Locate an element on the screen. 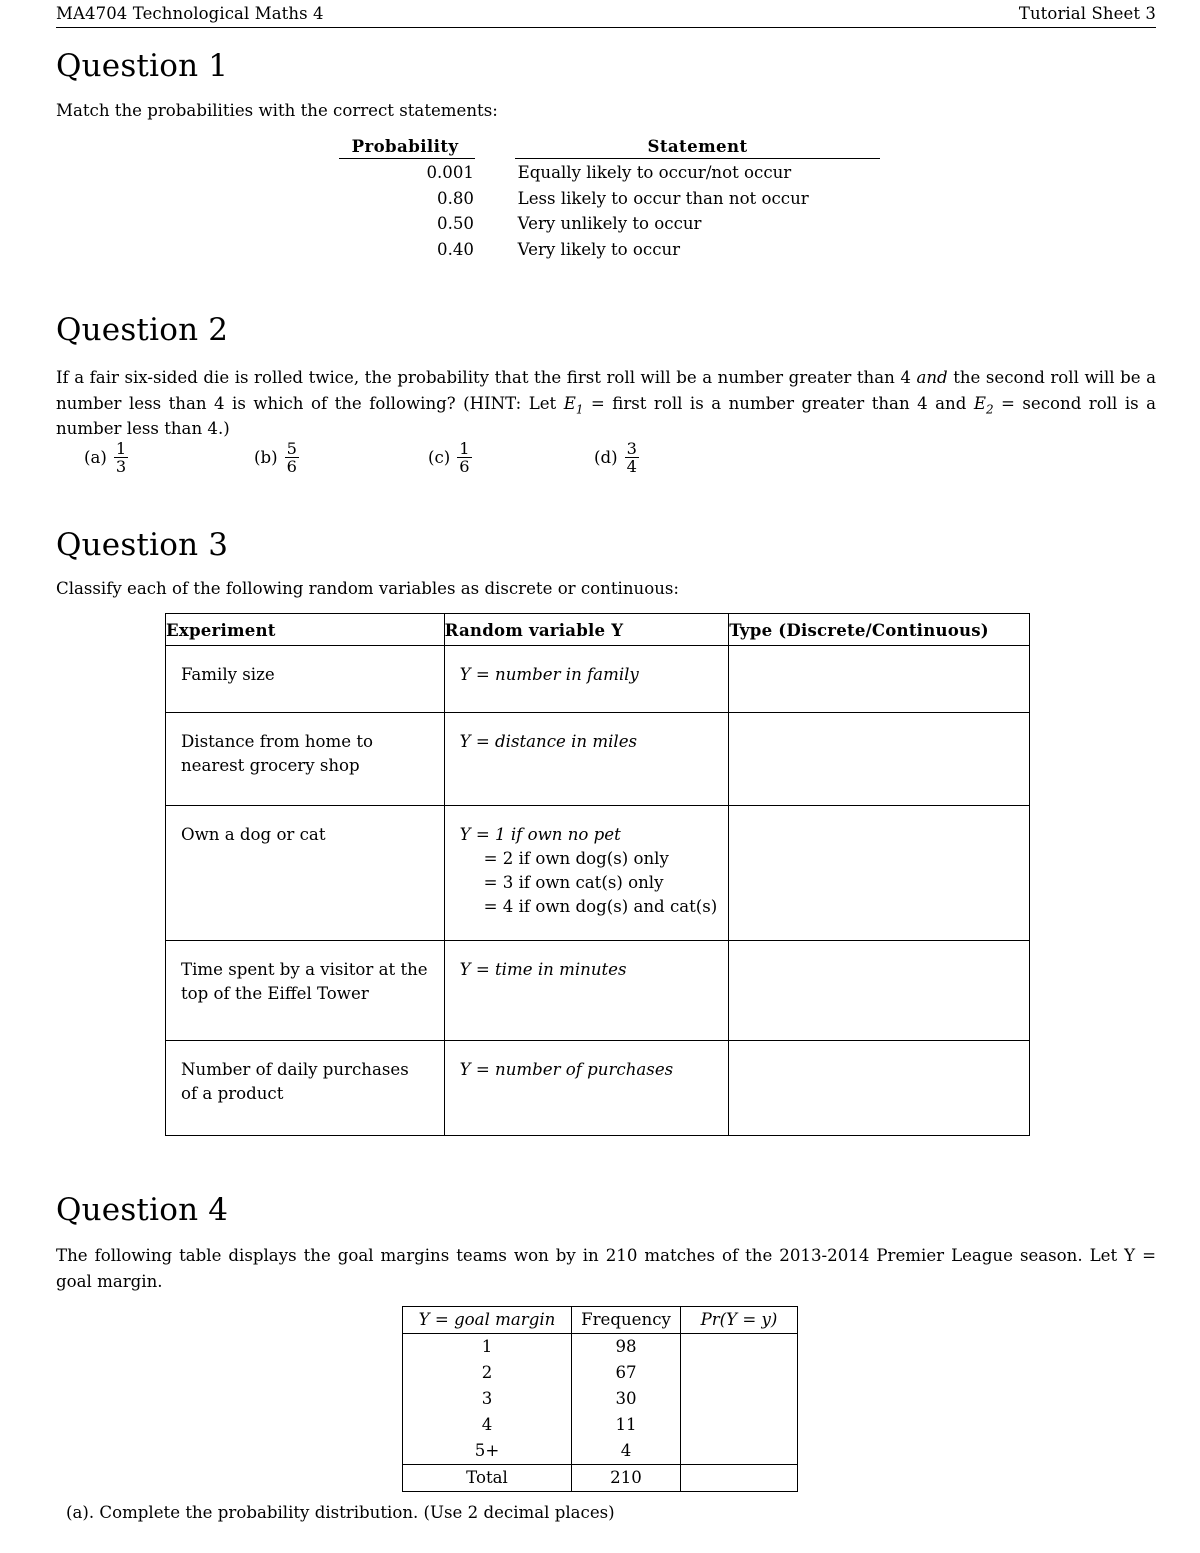  fraction-numerator: 3 is located at coordinates (631, 448).